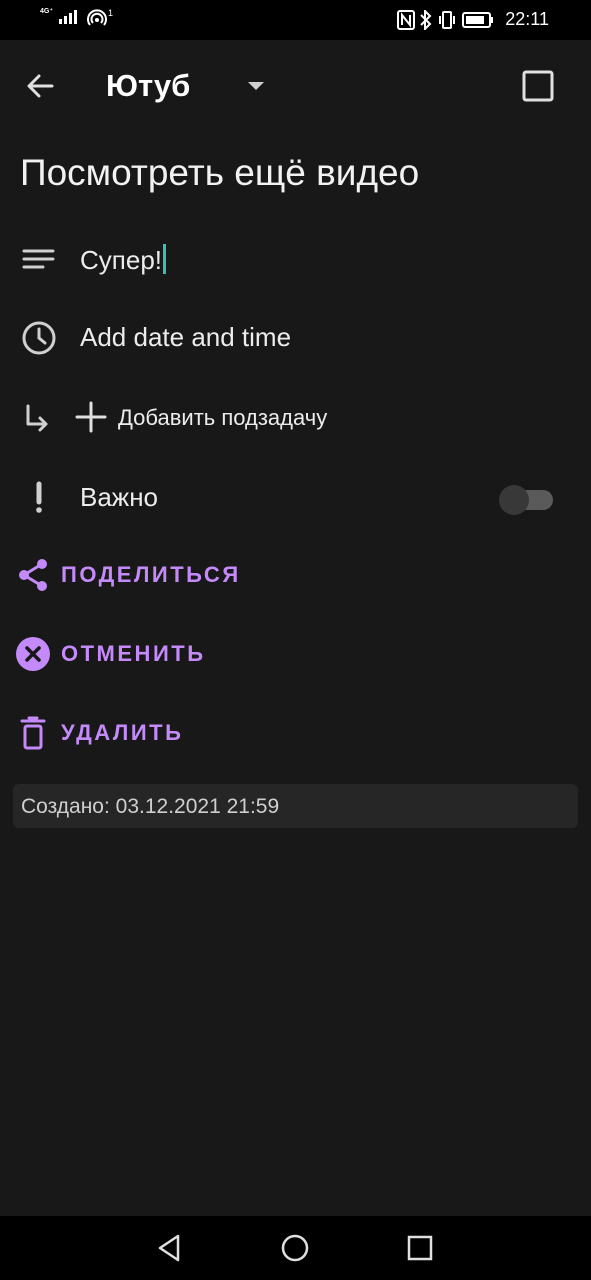 Image resolution: width=591 pixels, height=1280 pixels. I want to click on note-field: Супер!, so click(123, 260).